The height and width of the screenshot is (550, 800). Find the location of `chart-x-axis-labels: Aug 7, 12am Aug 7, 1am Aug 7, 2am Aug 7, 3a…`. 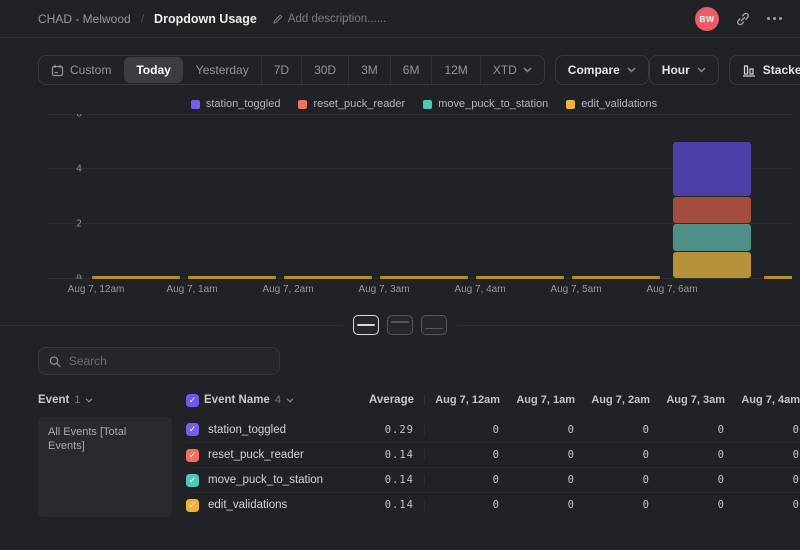

chart-x-axis-labels: Aug 7, 12am Aug 7, 1am Aug 7, 2am Aug 7, 3a… is located at coordinates (420, 289).